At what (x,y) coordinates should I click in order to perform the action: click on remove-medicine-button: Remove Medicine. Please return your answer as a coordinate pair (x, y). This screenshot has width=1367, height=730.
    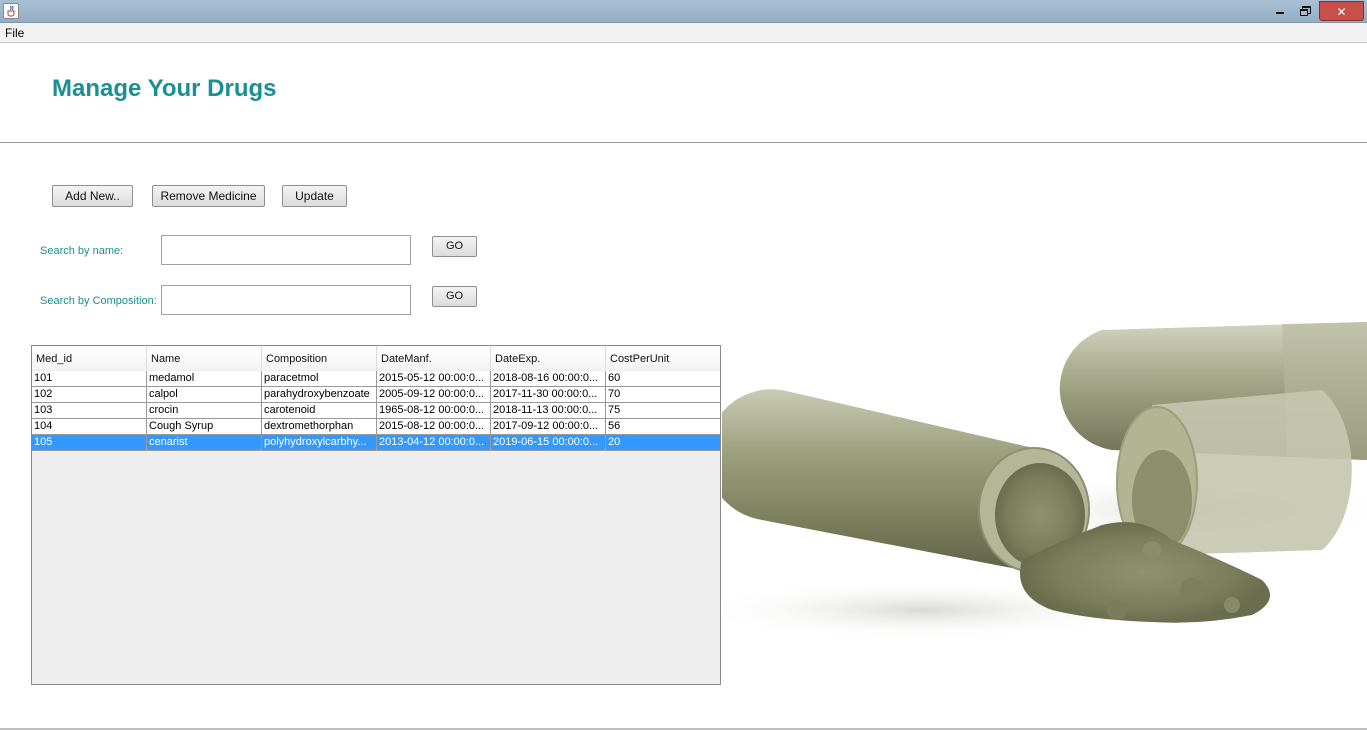
    Looking at the image, I should click on (208, 196).